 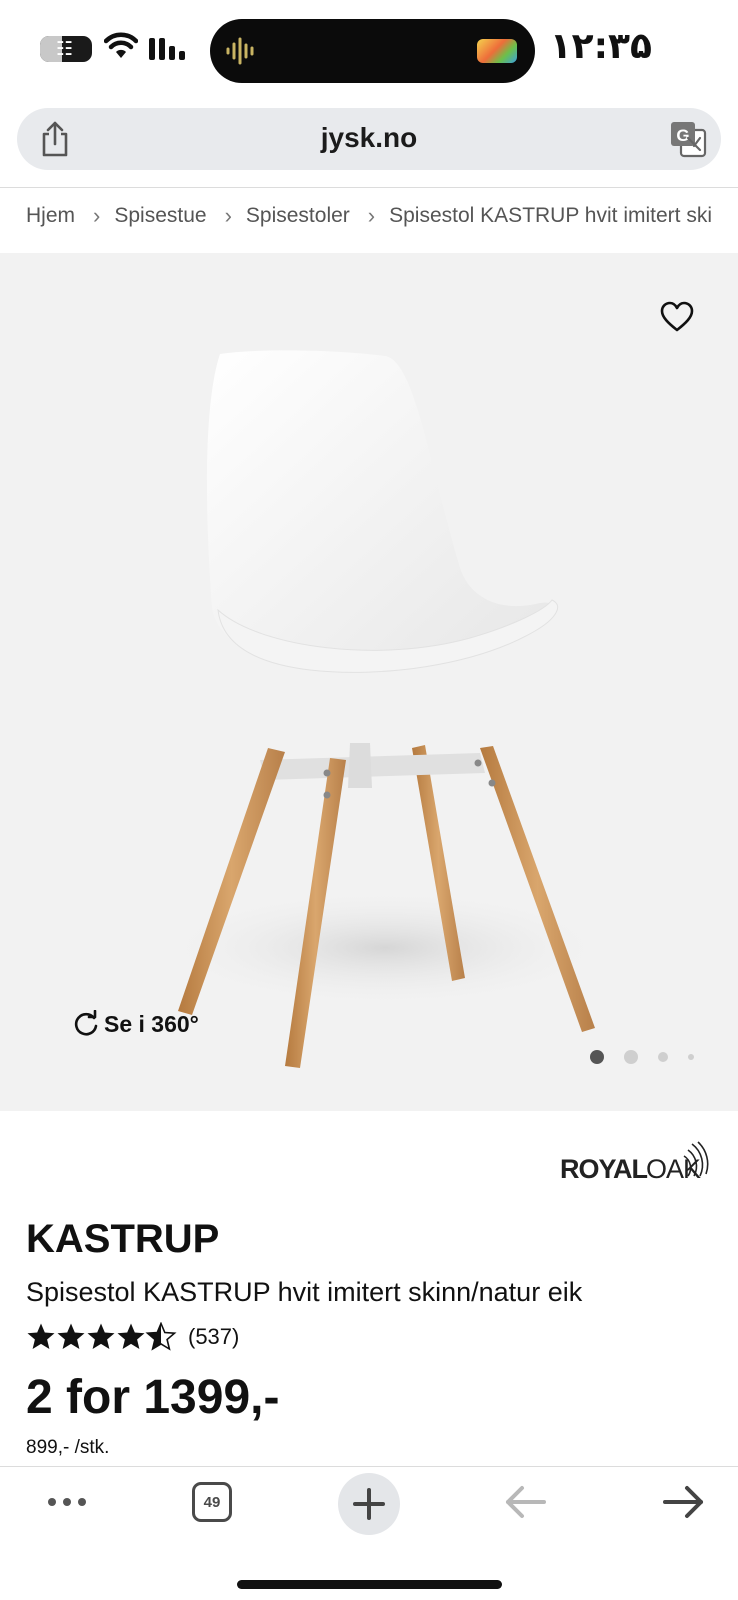 I want to click on breadcrumb-item-spisestue: Spisestue, so click(x=160, y=216).